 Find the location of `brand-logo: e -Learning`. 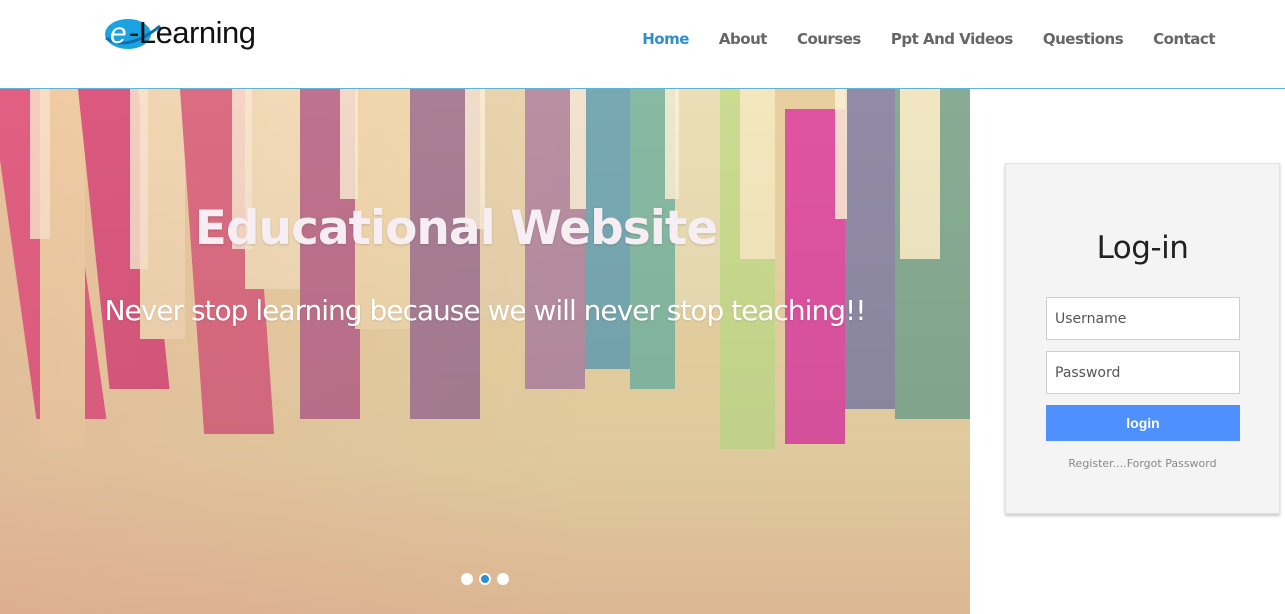

brand-logo: e -Learning is located at coordinates (189, 34).